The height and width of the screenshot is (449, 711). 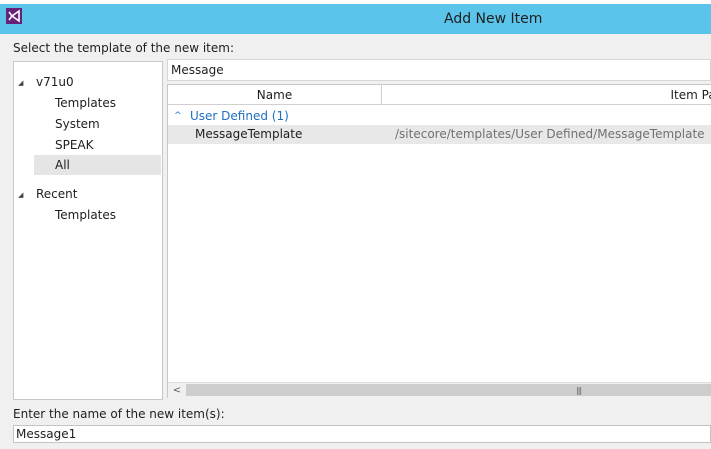 What do you see at coordinates (56, 194) in the screenshot?
I see `tree-node-recent: Recent` at bounding box center [56, 194].